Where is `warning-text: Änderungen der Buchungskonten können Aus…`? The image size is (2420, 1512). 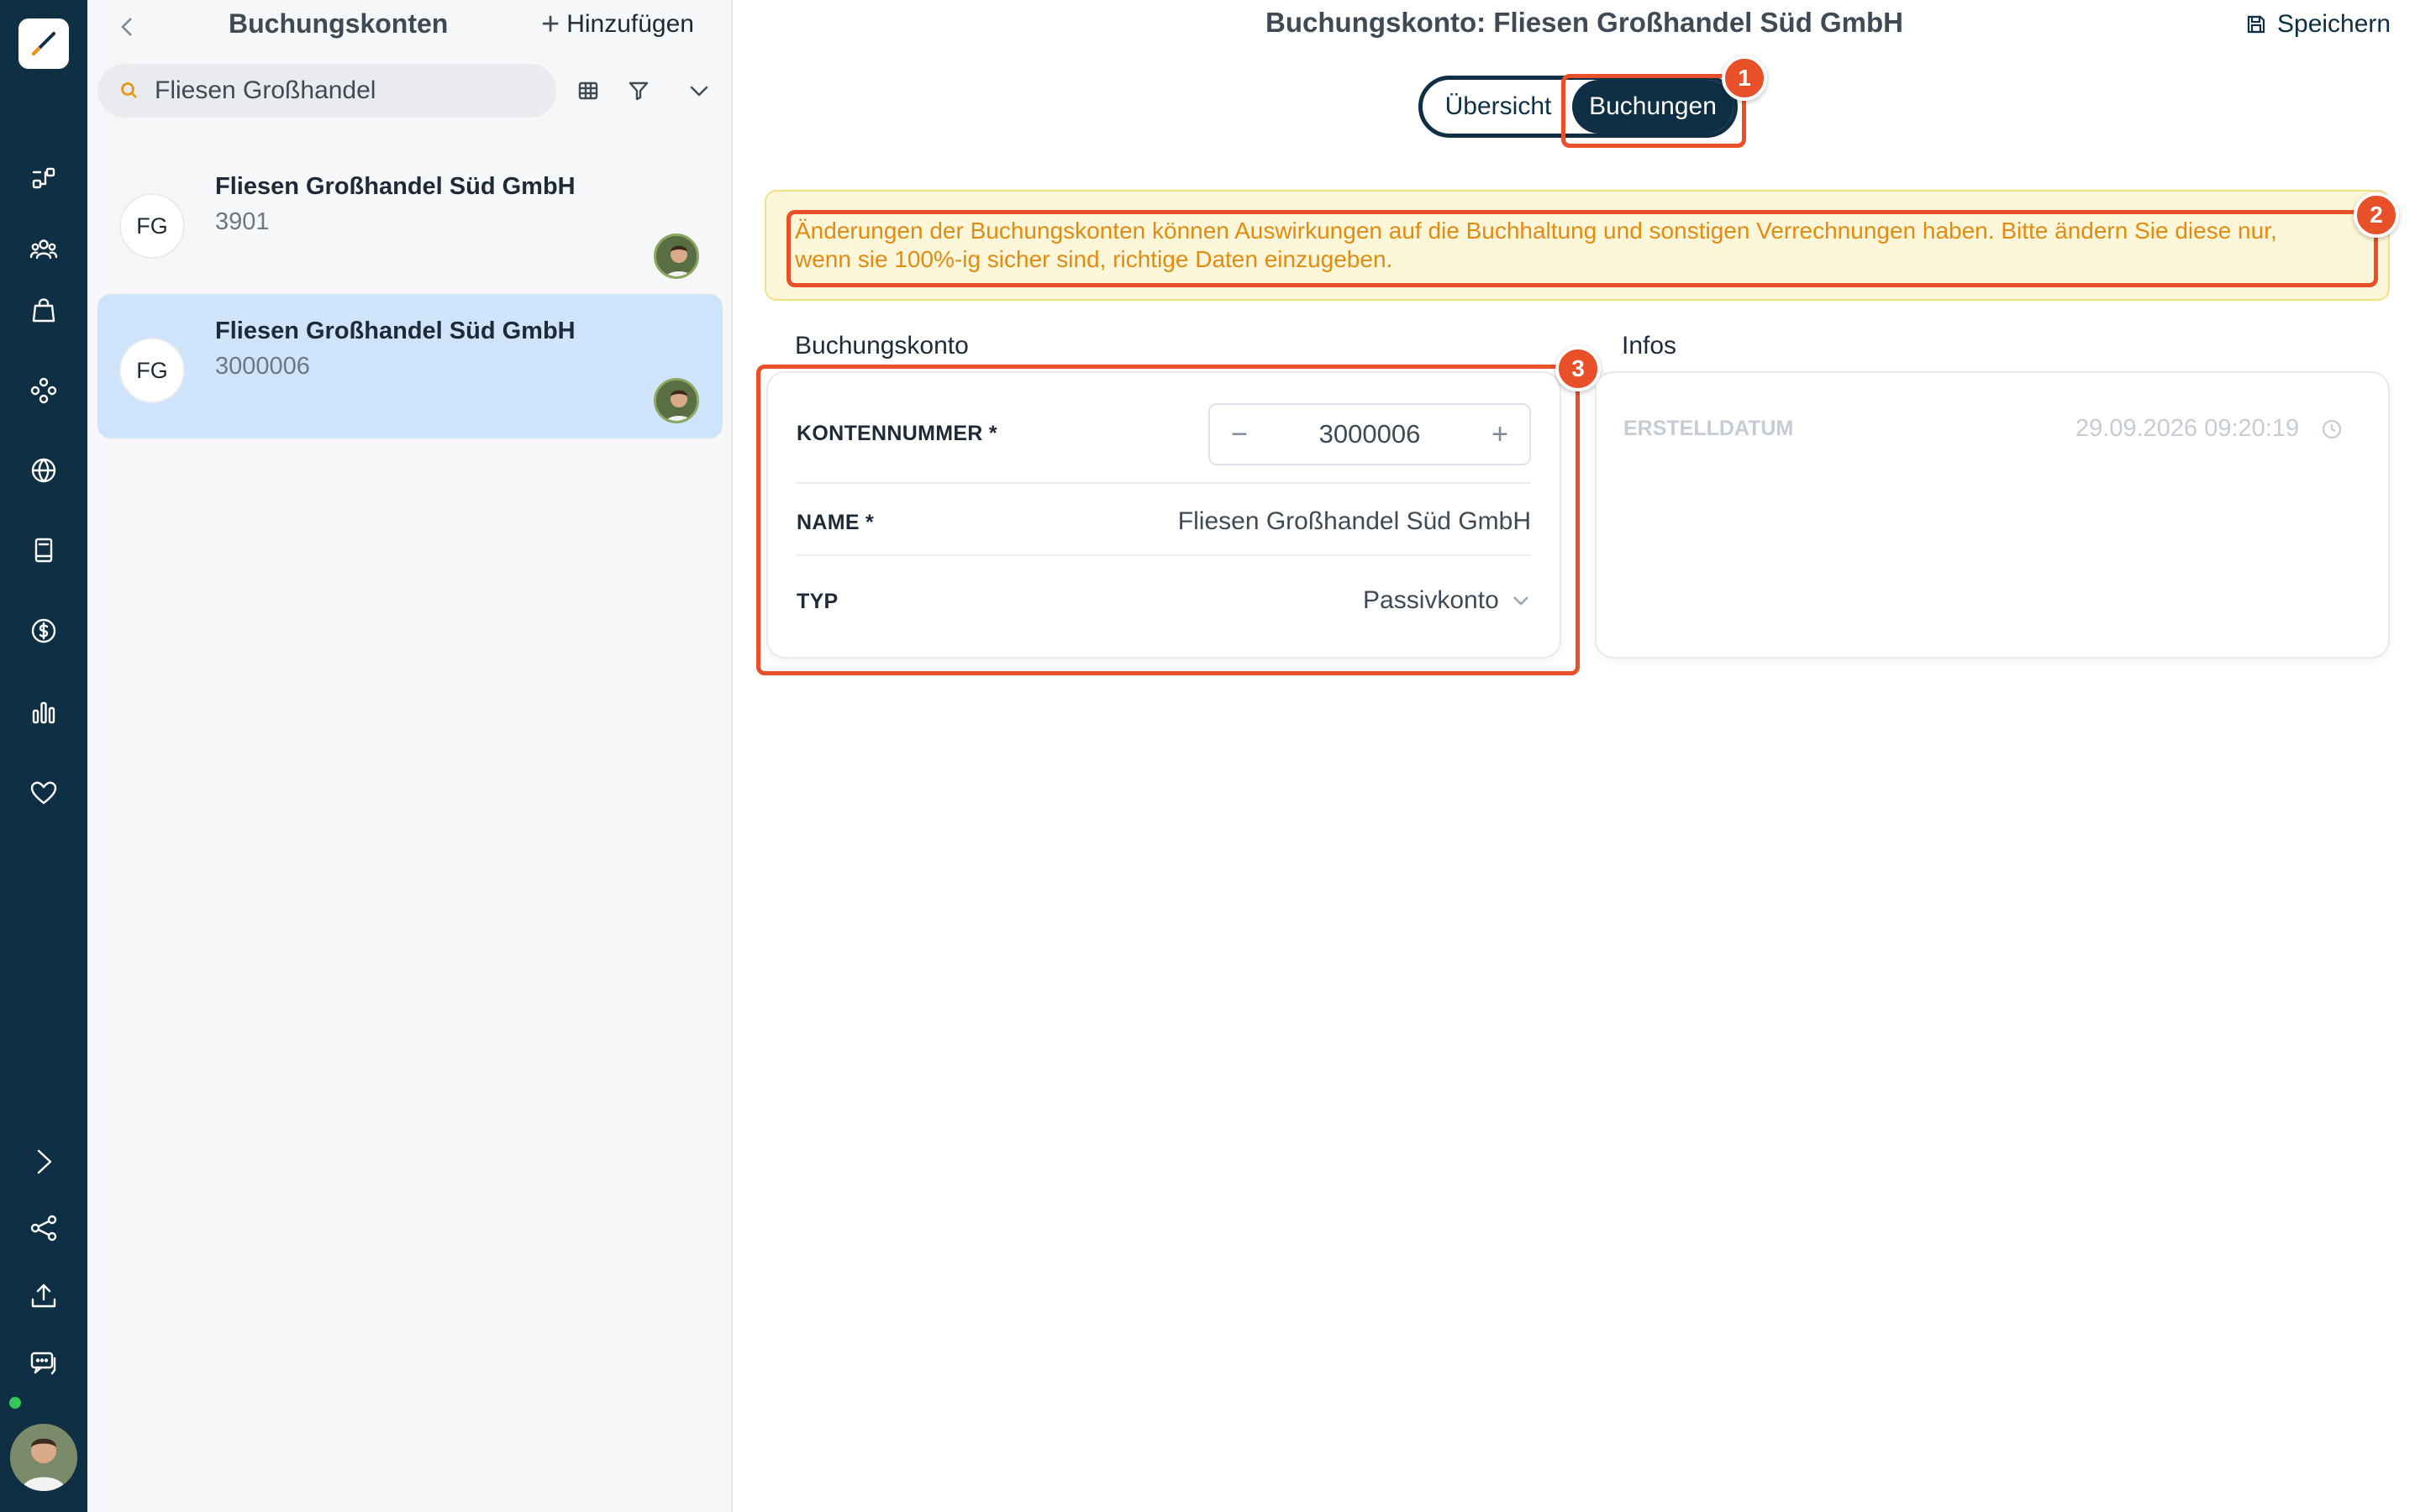
warning-text: Änderungen der Buchungskonten können Aus… is located at coordinates (1536, 245).